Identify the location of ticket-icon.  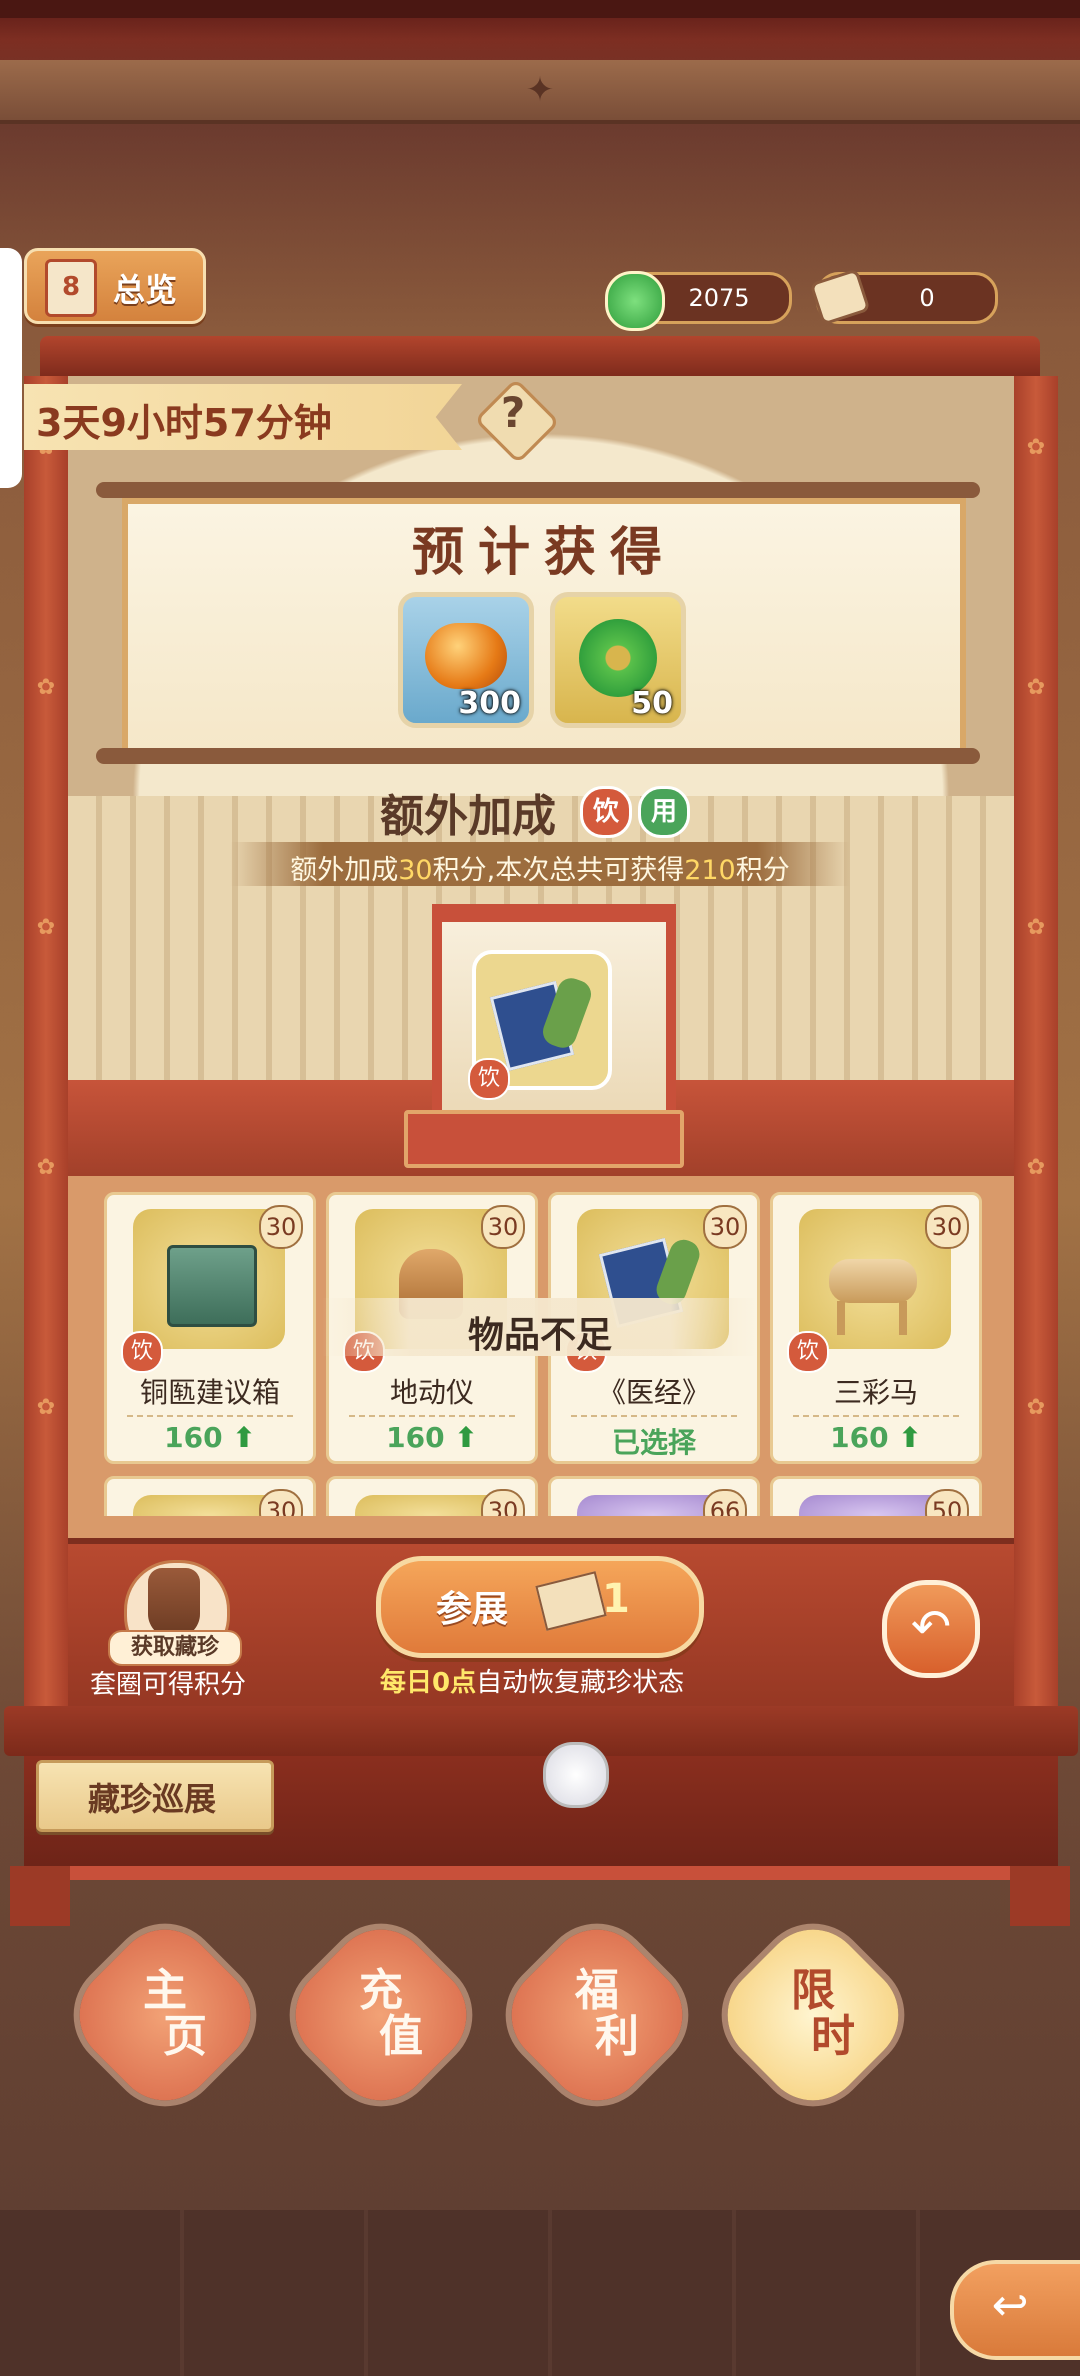
(840, 297).